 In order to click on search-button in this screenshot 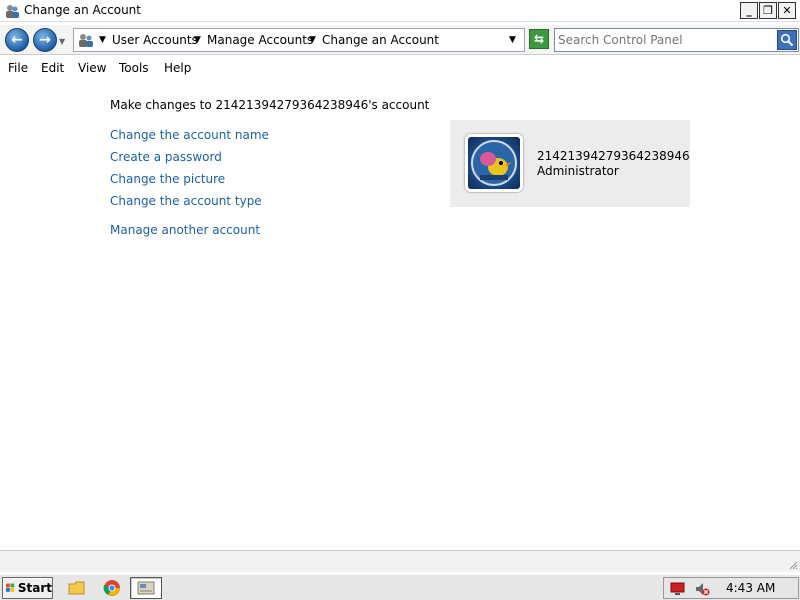, I will do `click(787, 40)`.